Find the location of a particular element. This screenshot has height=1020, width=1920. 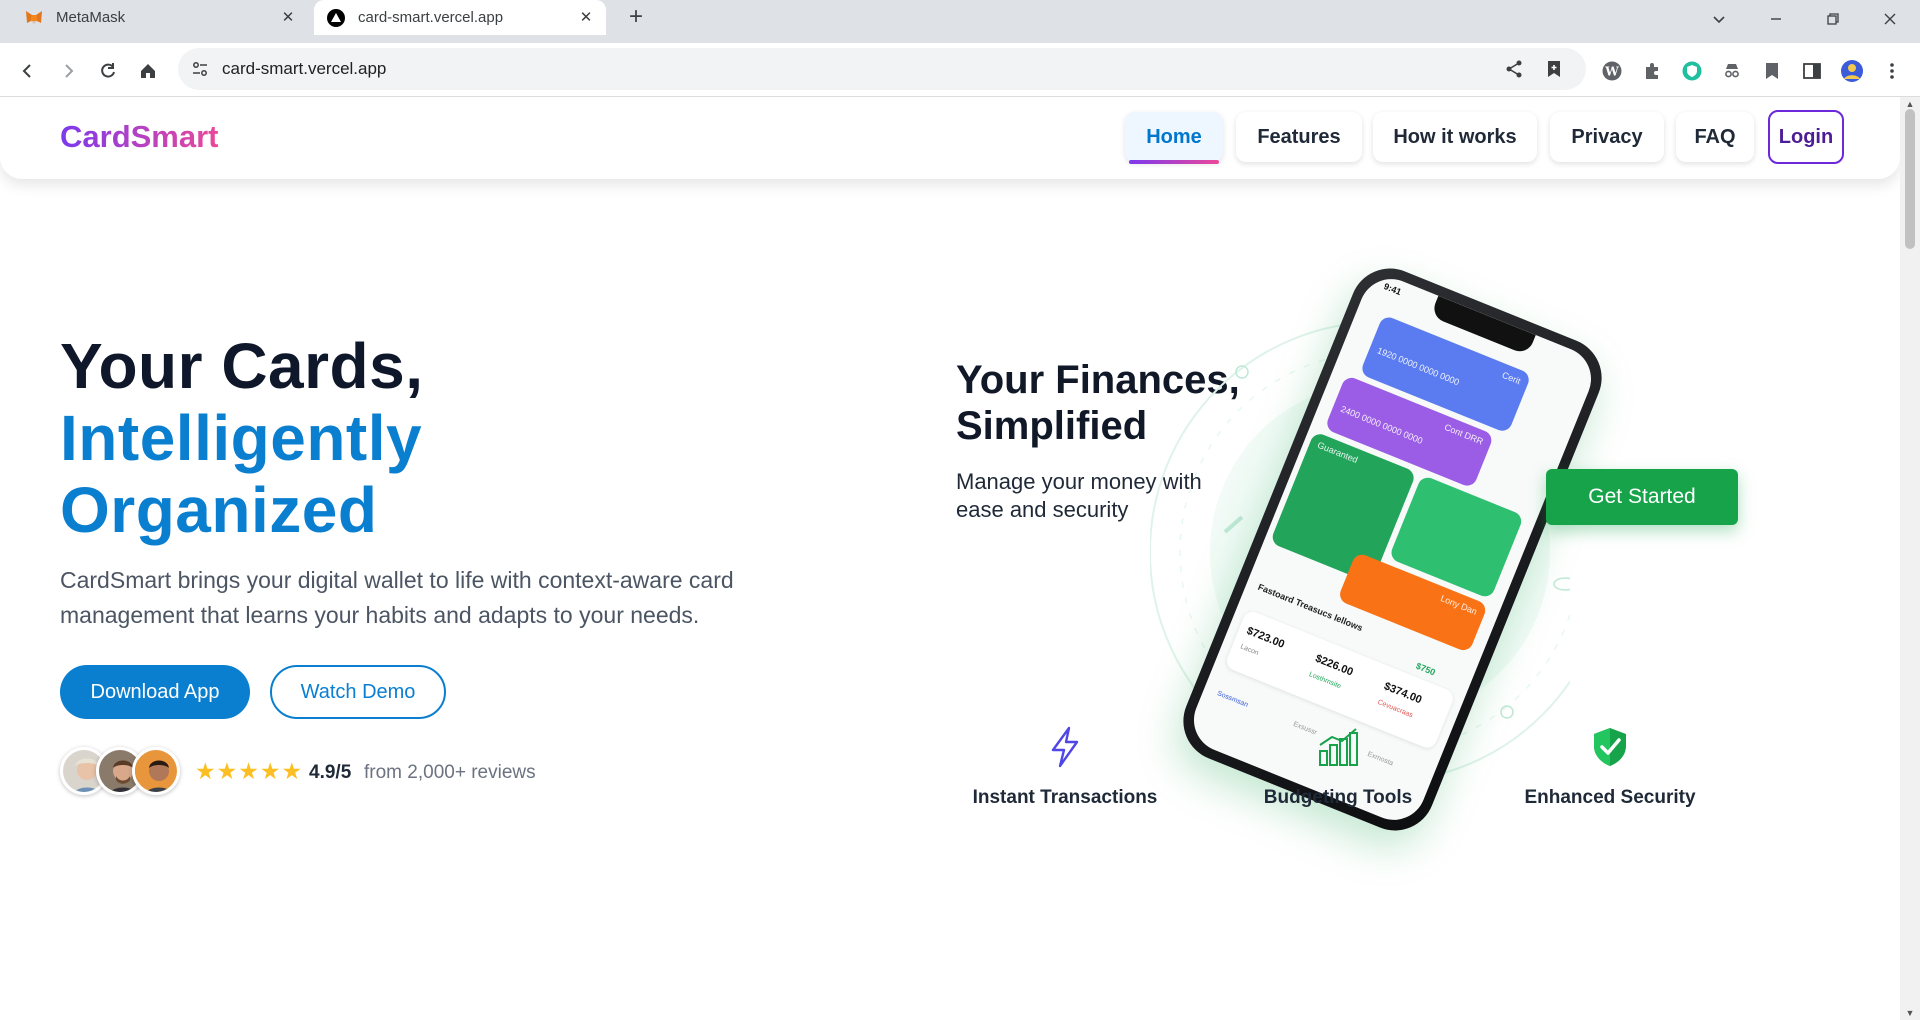

page-scrollbar: ▲ ▼ is located at coordinates (1910, 558).